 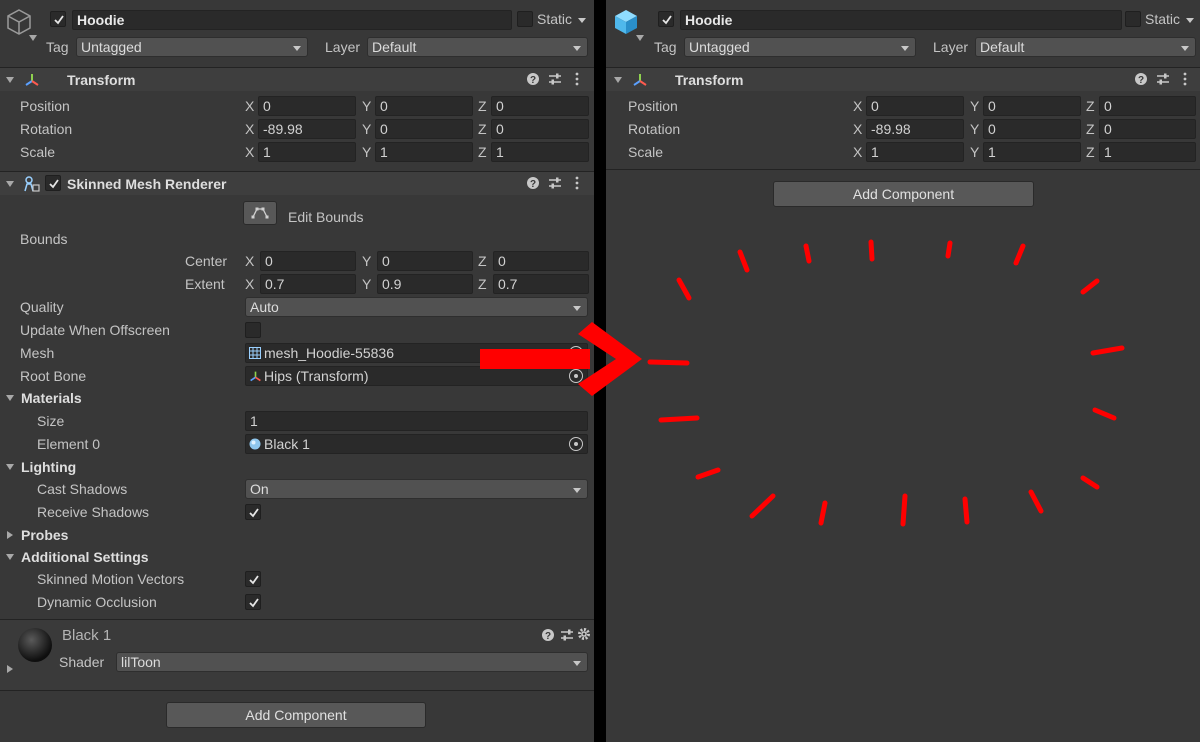 What do you see at coordinates (561, 359) in the screenshot?
I see `red-arrow-annotation` at bounding box center [561, 359].